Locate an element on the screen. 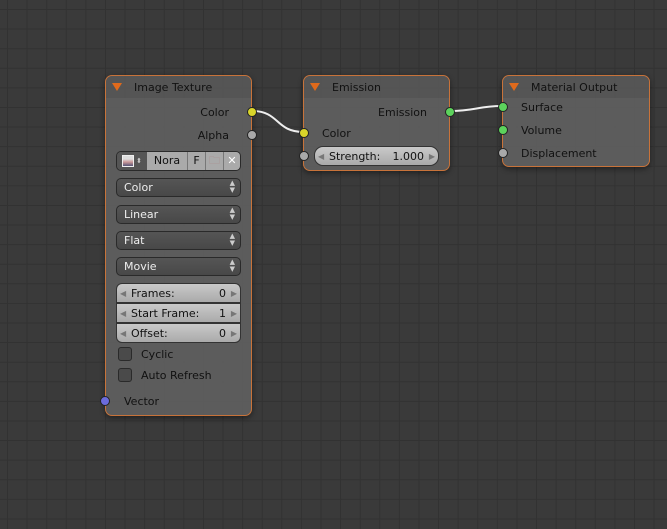  color-space-select: Color ▲ ▼ is located at coordinates (178, 187).